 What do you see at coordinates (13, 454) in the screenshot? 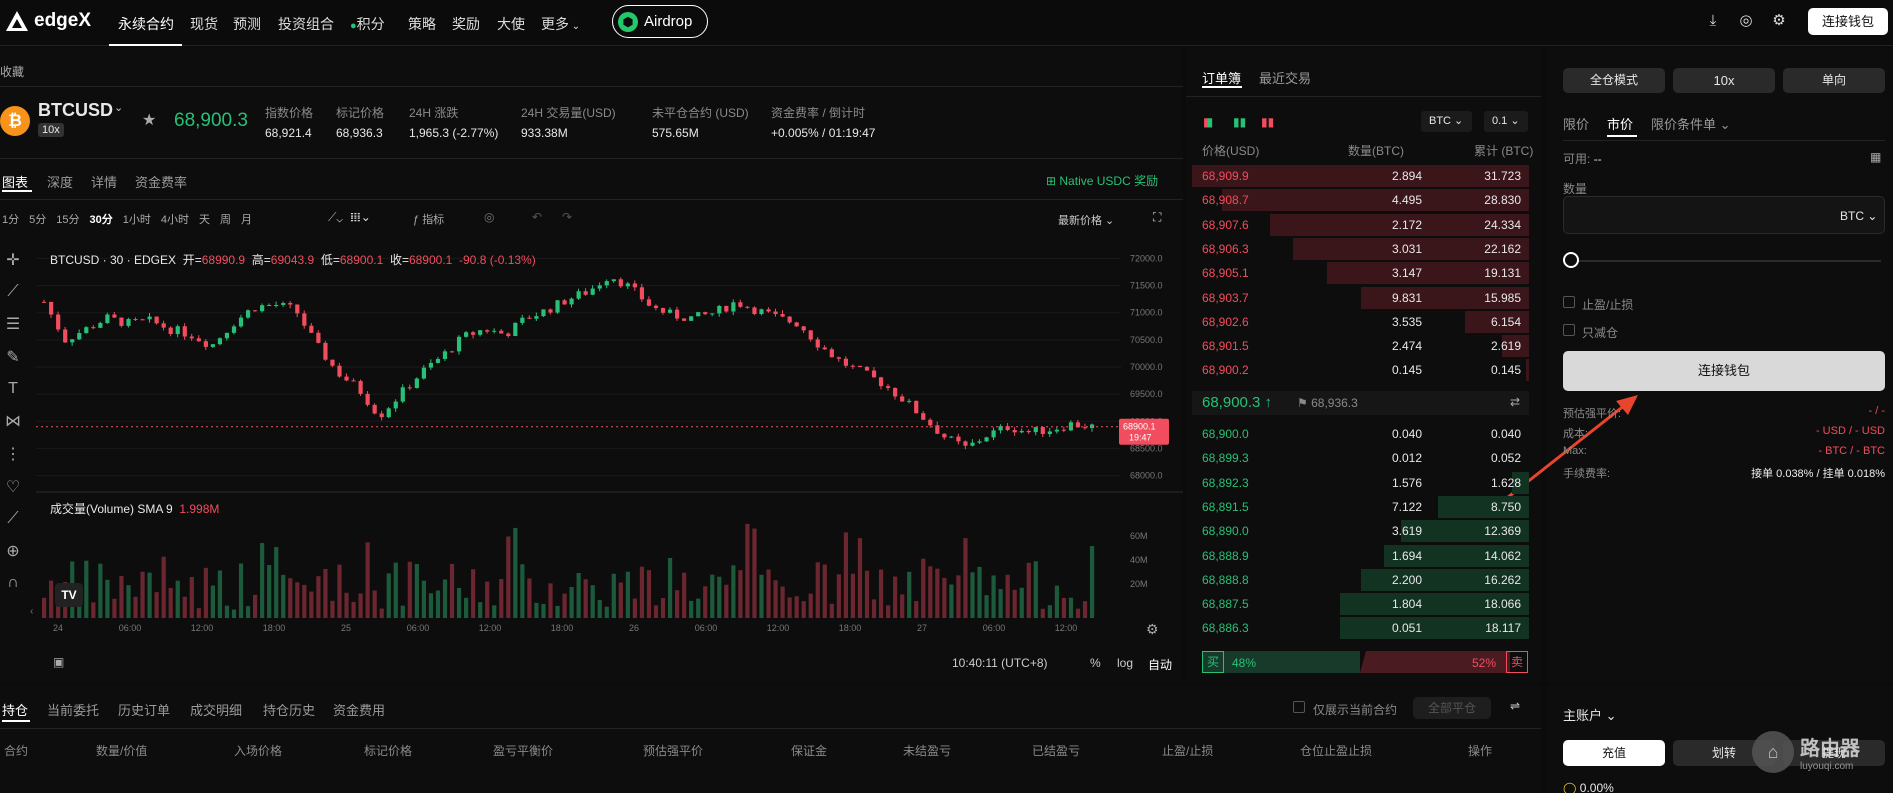
I see `measure-icon: ⋮` at bounding box center [13, 454].